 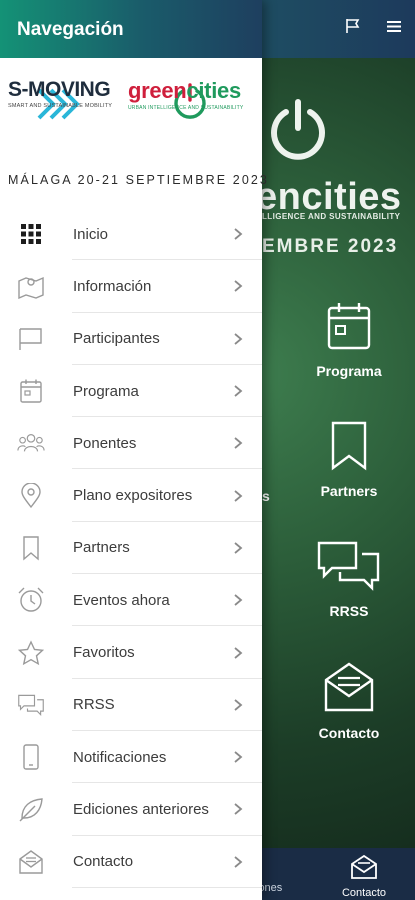 What do you see at coordinates (394, 28) in the screenshot?
I see `menu-icon` at bounding box center [394, 28].